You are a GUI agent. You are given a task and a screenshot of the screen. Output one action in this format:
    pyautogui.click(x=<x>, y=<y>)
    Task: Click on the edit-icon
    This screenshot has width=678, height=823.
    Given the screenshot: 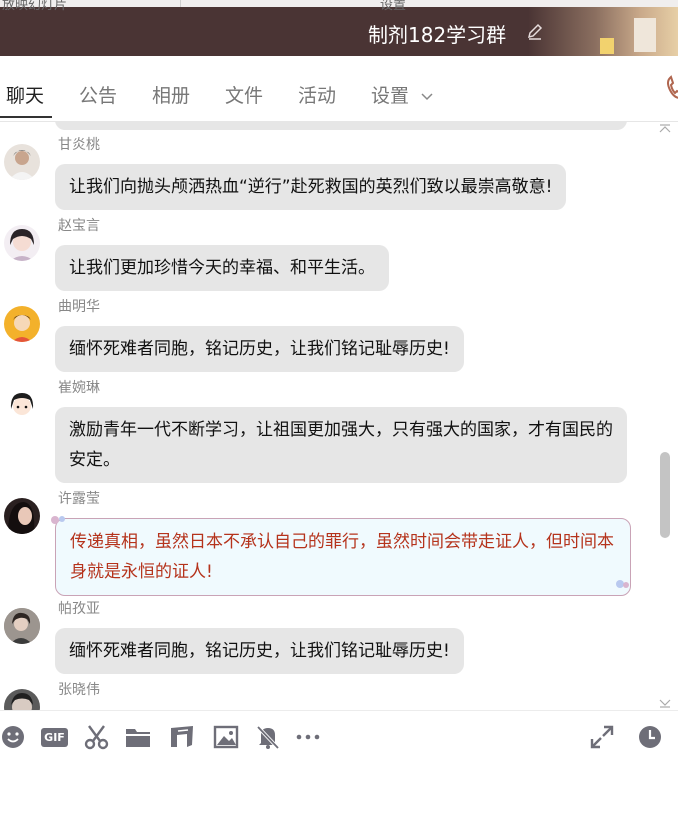 What is the action you would take?
    pyautogui.click(x=535, y=32)
    